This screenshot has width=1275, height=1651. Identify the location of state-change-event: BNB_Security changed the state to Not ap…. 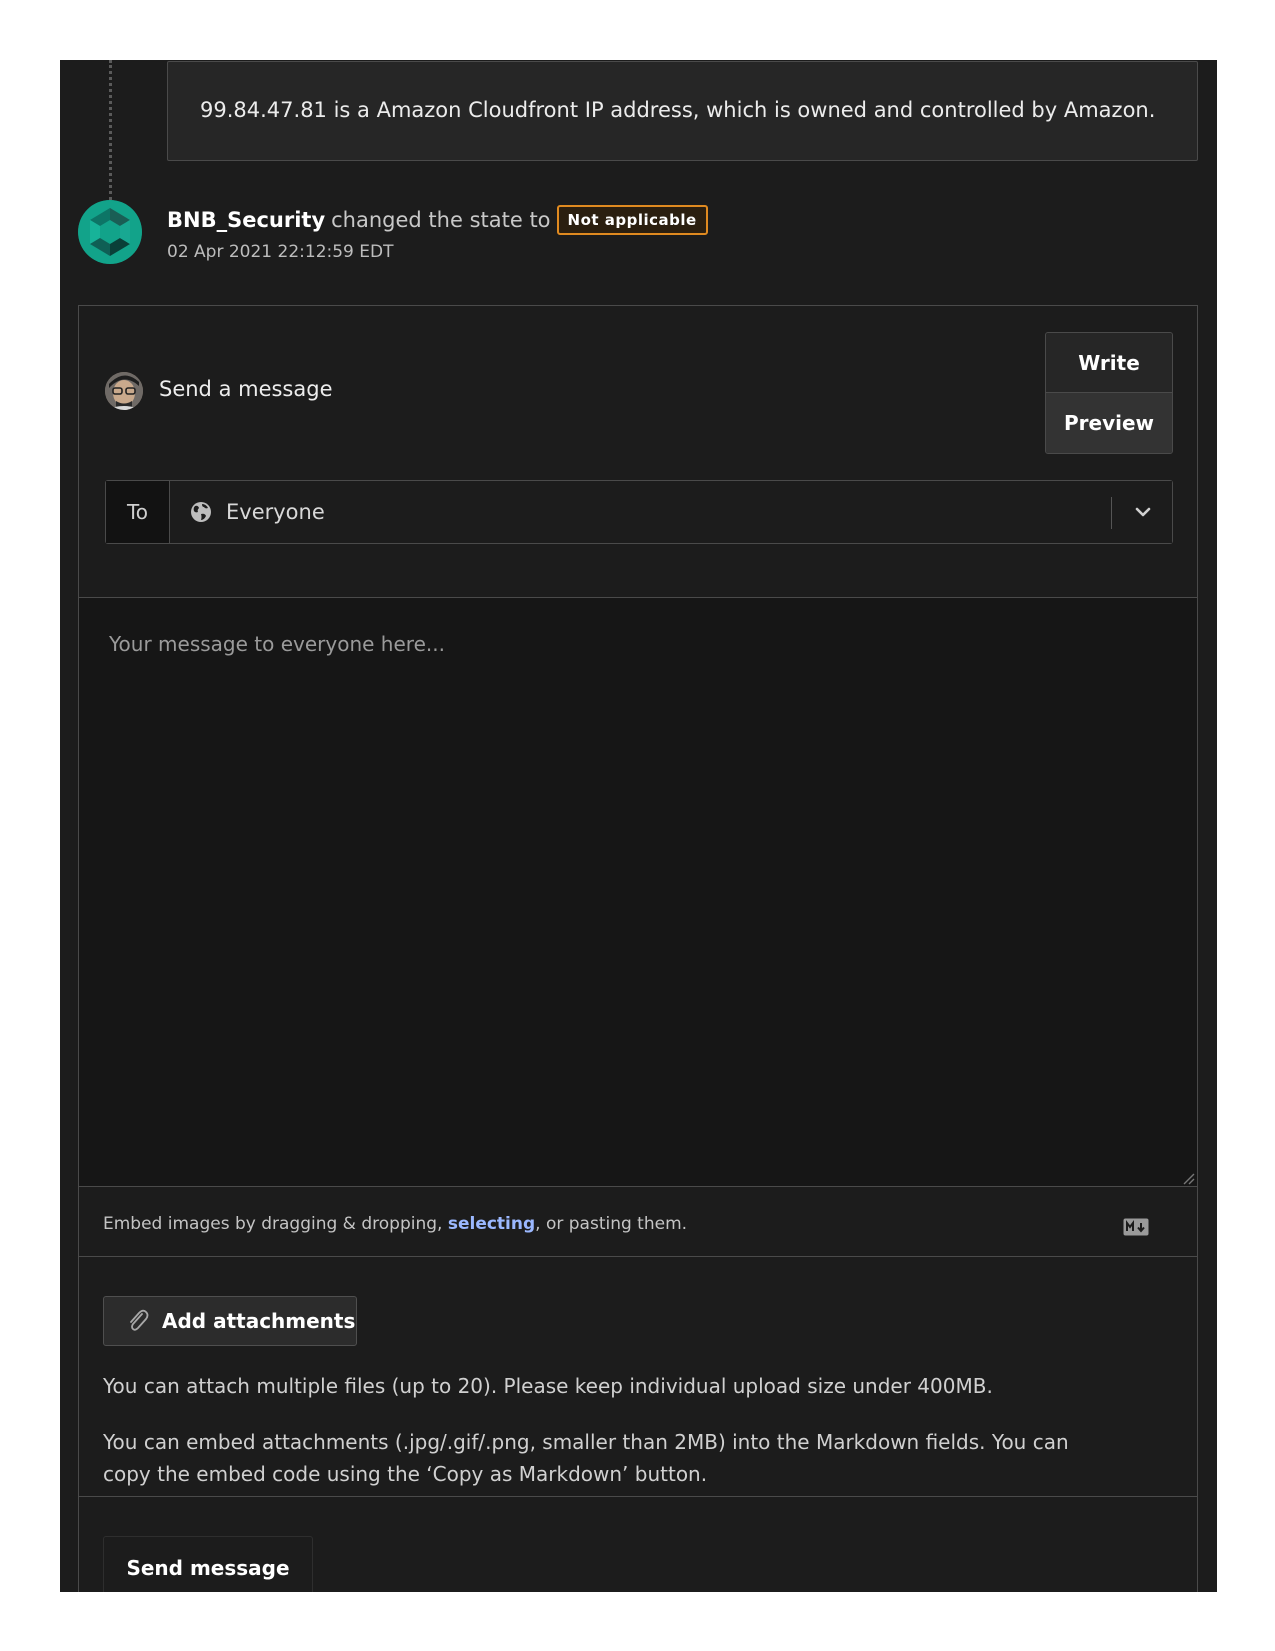
(437, 220).